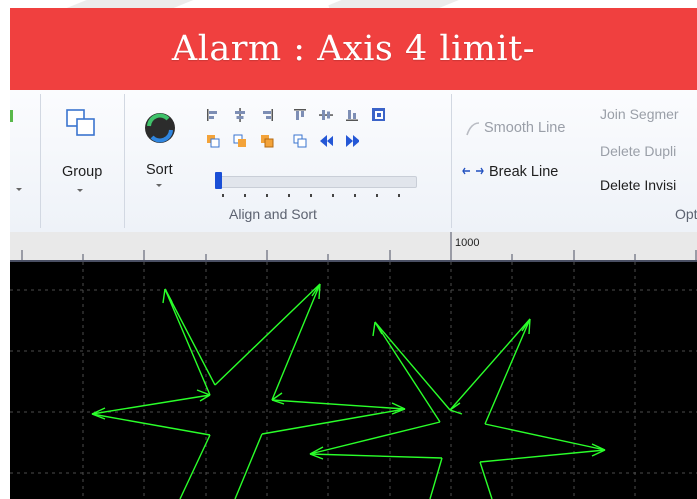 This screenshot has width=697, height=499. Describe the element at coordinates (311, 195) in the screenshot. I see `slider-ticks` at that location.